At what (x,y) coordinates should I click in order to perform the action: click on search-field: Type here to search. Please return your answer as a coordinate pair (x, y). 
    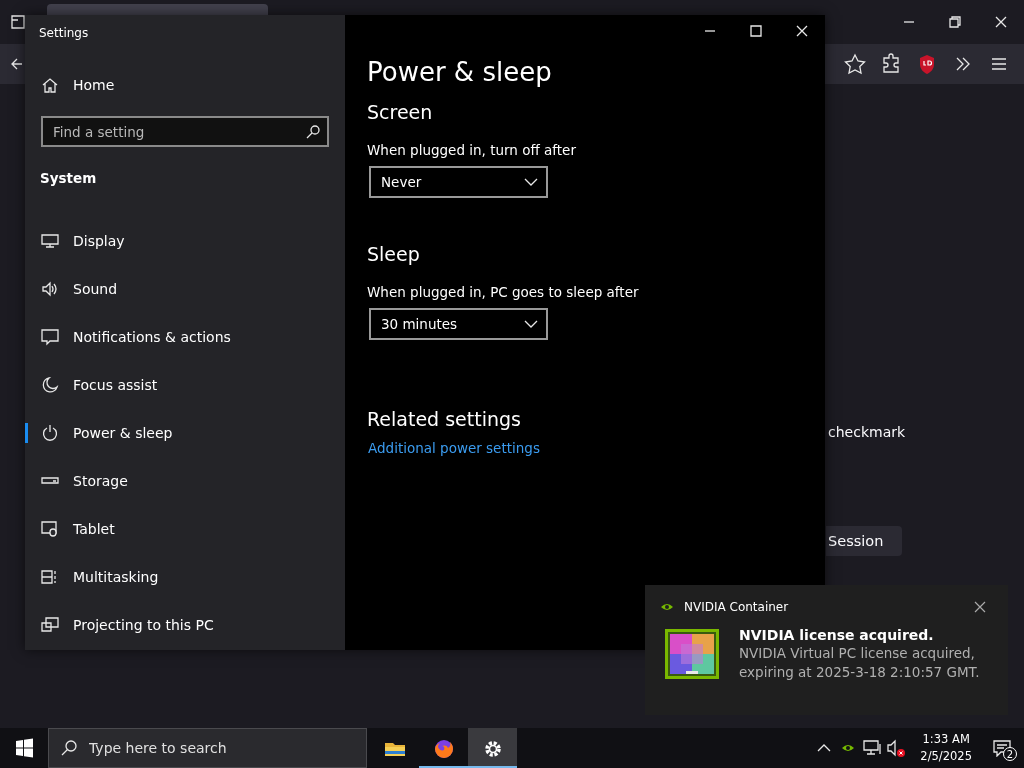
    Looking at the image, I should click on (207, 748).